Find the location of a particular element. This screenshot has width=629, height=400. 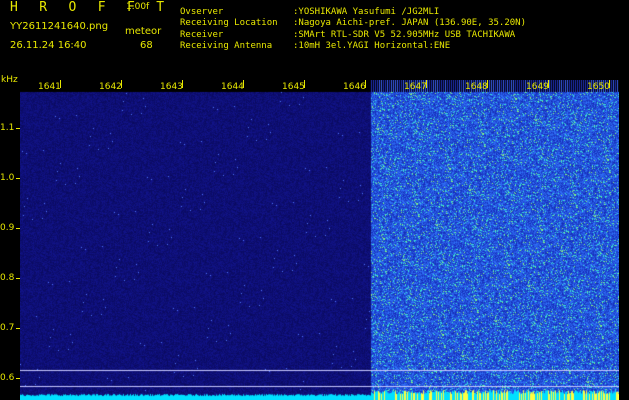

x-tick-label: 1648 is located at coordinates (476, 87).